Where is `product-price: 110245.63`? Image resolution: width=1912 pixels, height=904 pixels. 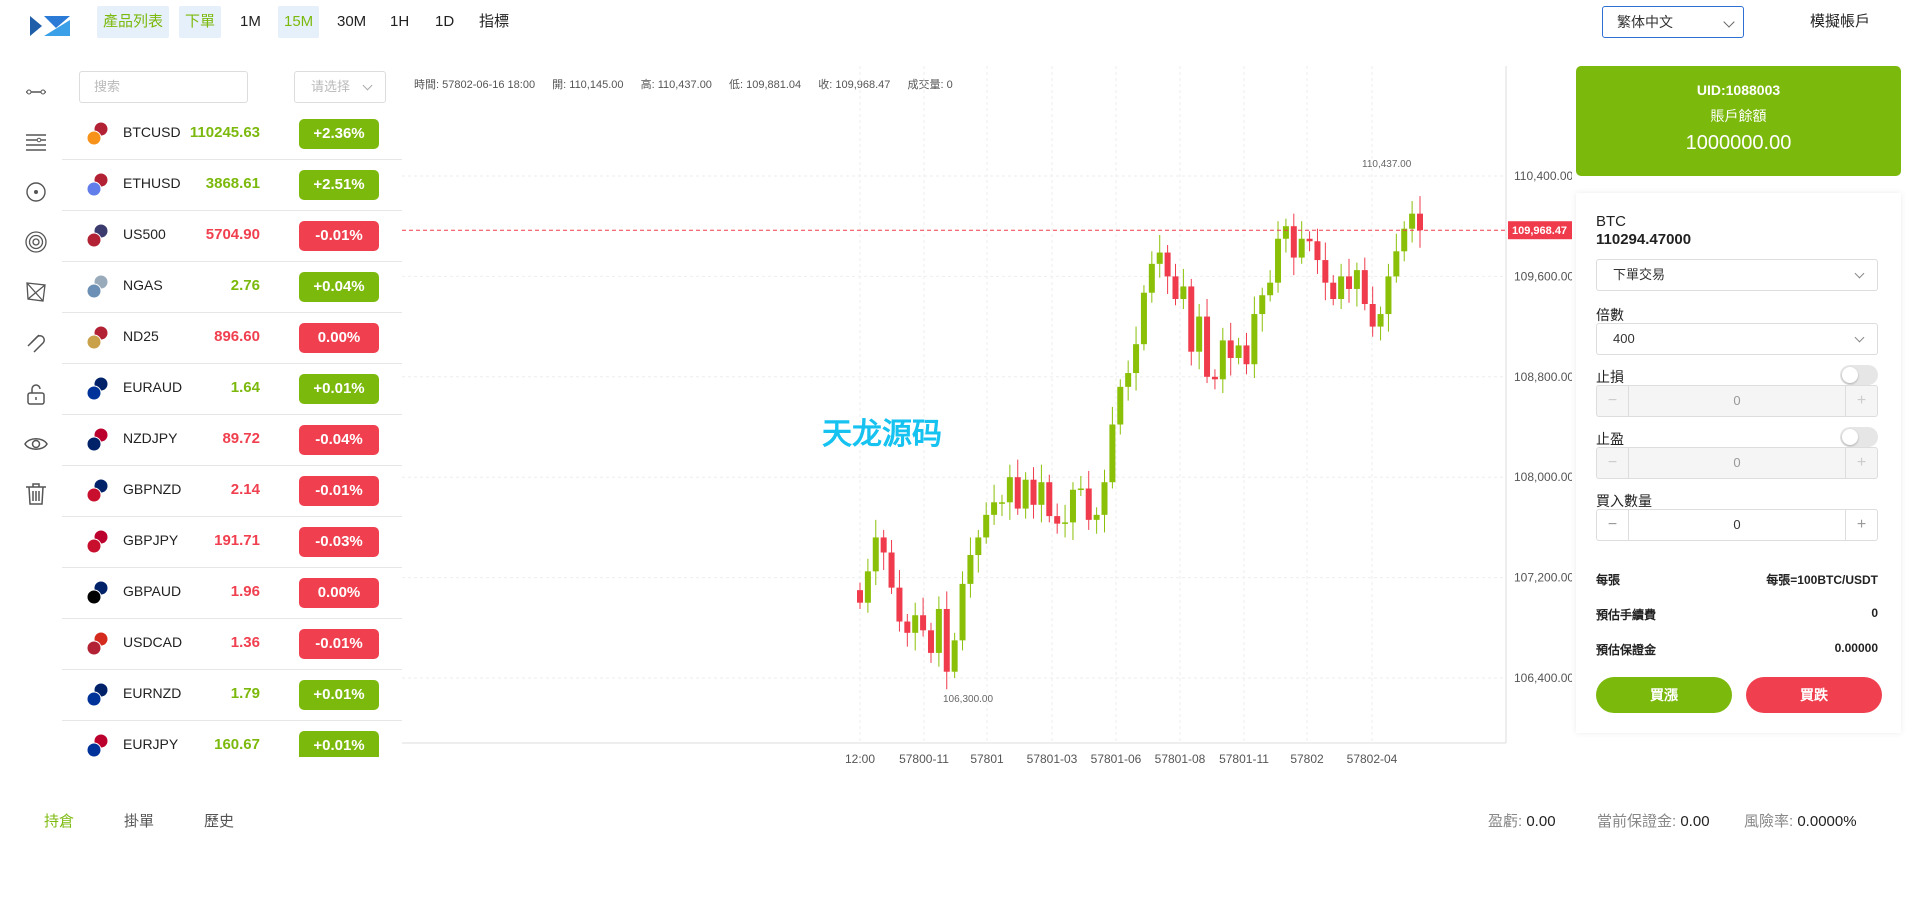
product-price: 110245.63 is located at coordinates (224, 132).